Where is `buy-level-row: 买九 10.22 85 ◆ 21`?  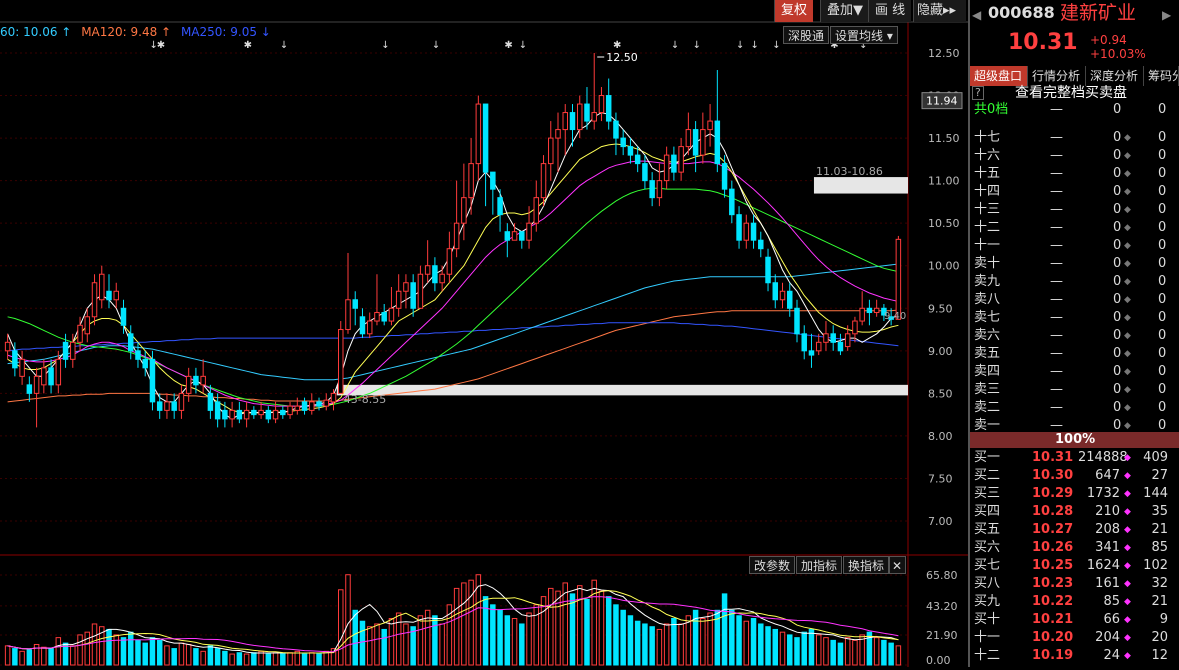
buy-level-row: 买九 10.22 85 ◆ 21 is located at coordinates (1074, 602).